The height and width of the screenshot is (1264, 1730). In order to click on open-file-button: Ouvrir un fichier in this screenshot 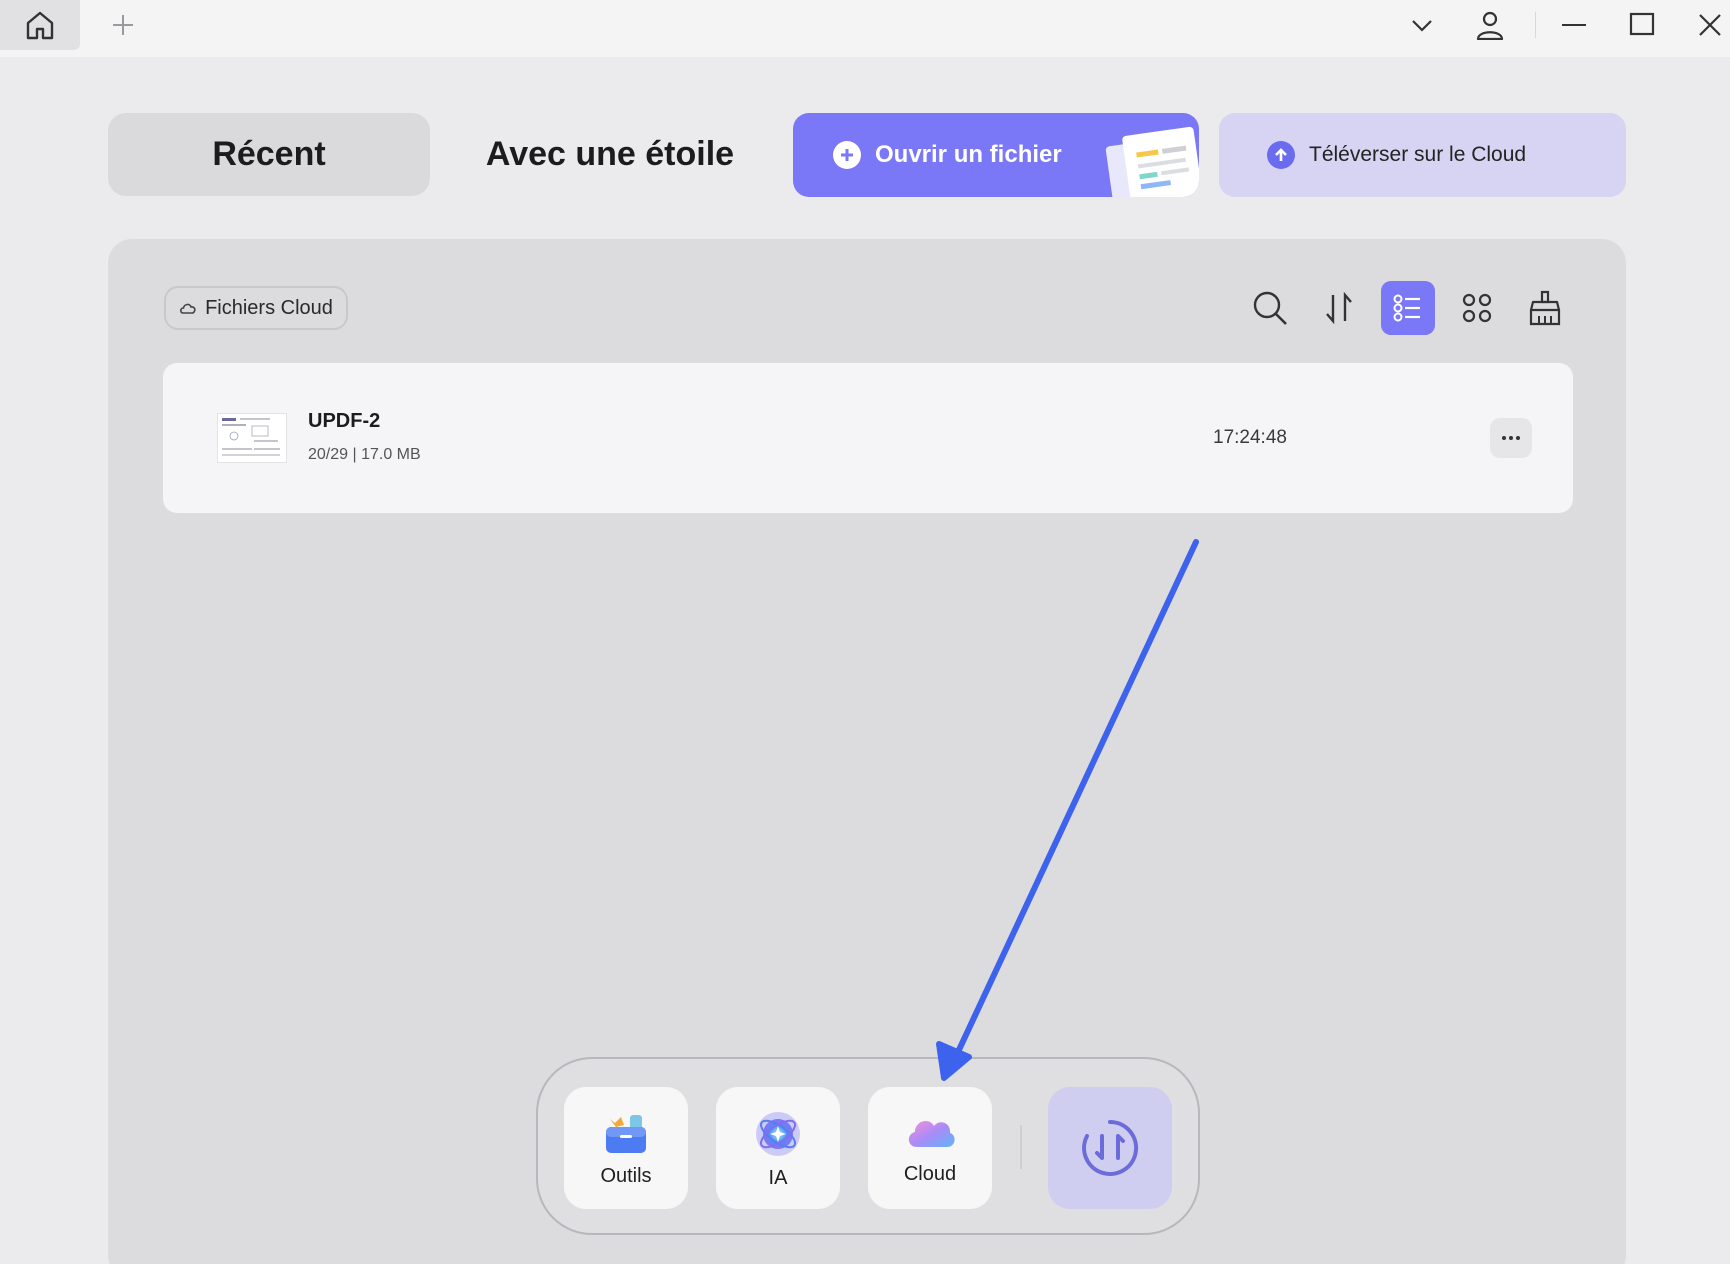, I will do `click(996, 155)`.